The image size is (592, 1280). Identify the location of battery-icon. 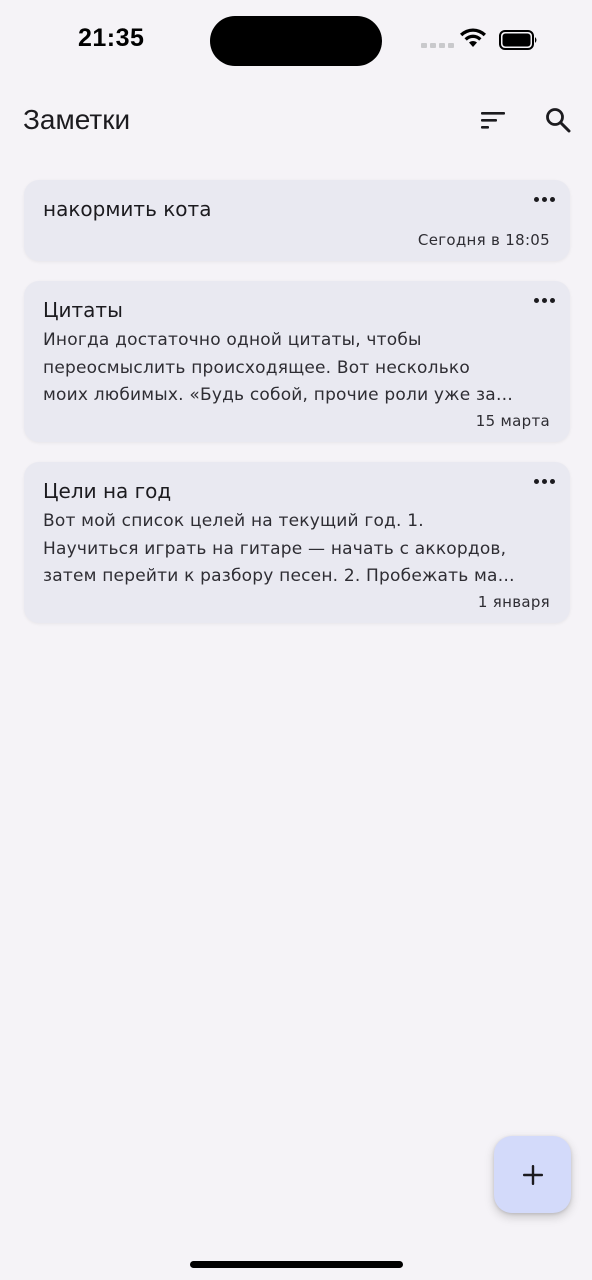
(518, 40).